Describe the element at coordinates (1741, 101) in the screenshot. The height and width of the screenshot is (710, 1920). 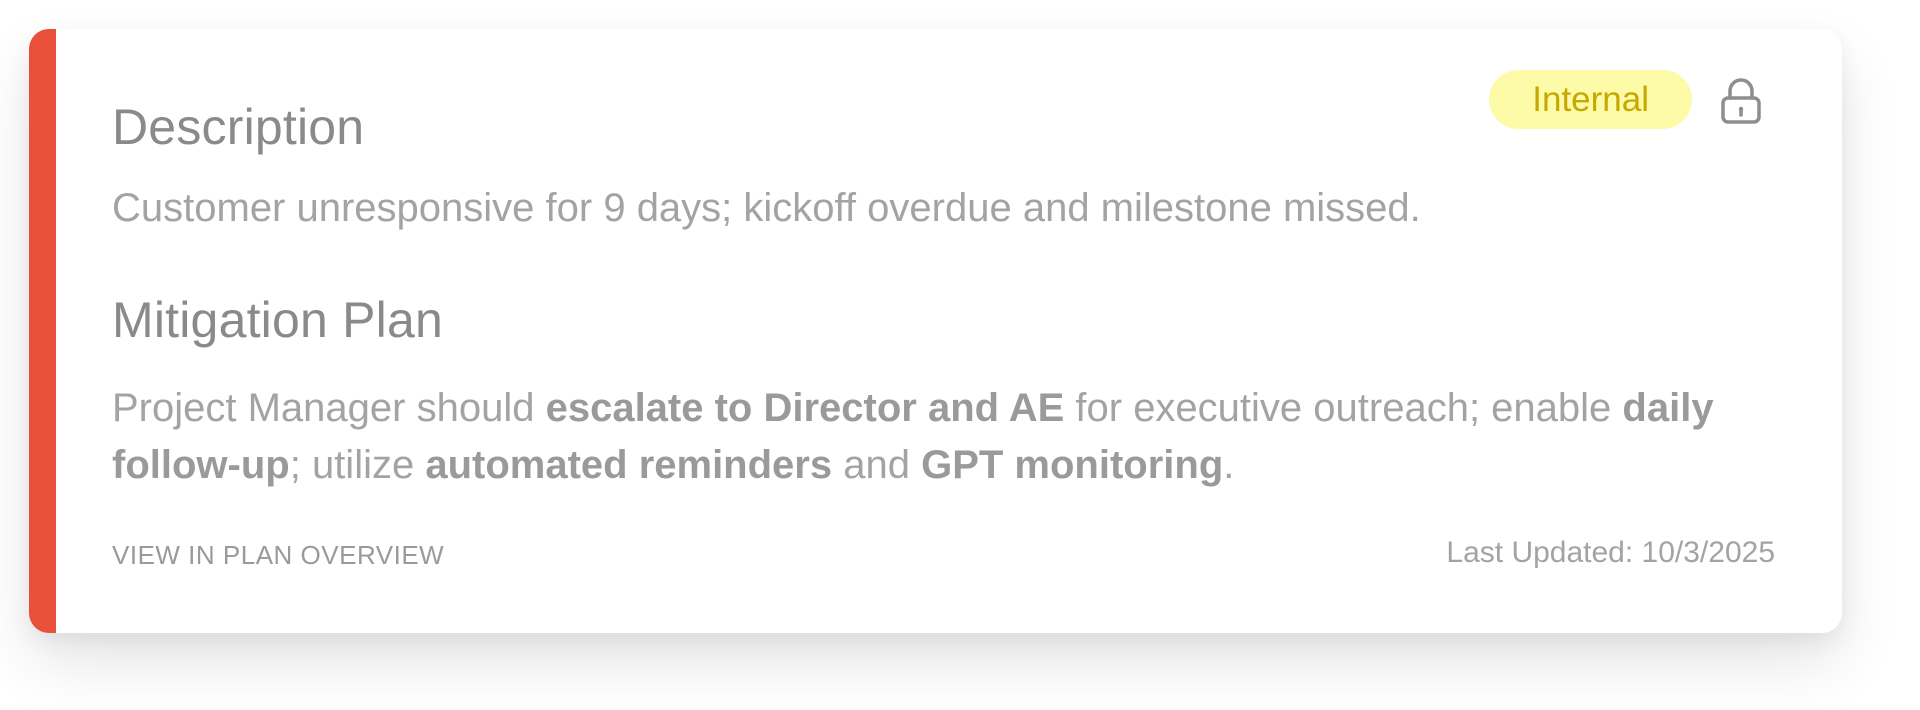
I see `lock-icon` at that location.